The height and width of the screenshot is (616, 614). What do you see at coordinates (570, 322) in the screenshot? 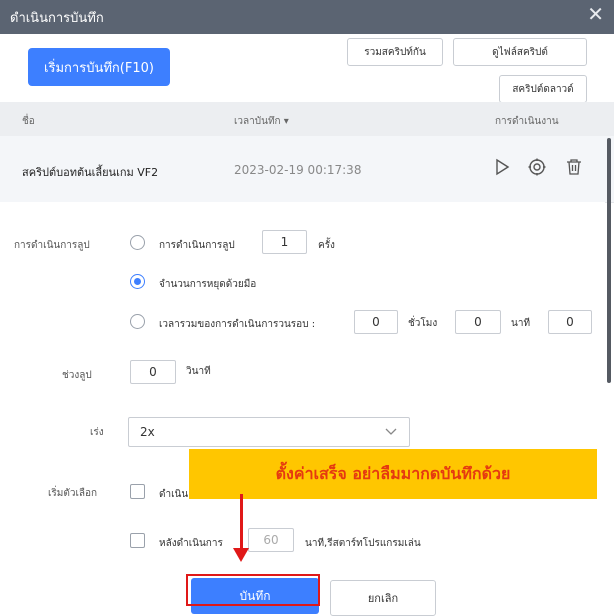
I see `seconds-input: 0` at bounding box center [570, 322].